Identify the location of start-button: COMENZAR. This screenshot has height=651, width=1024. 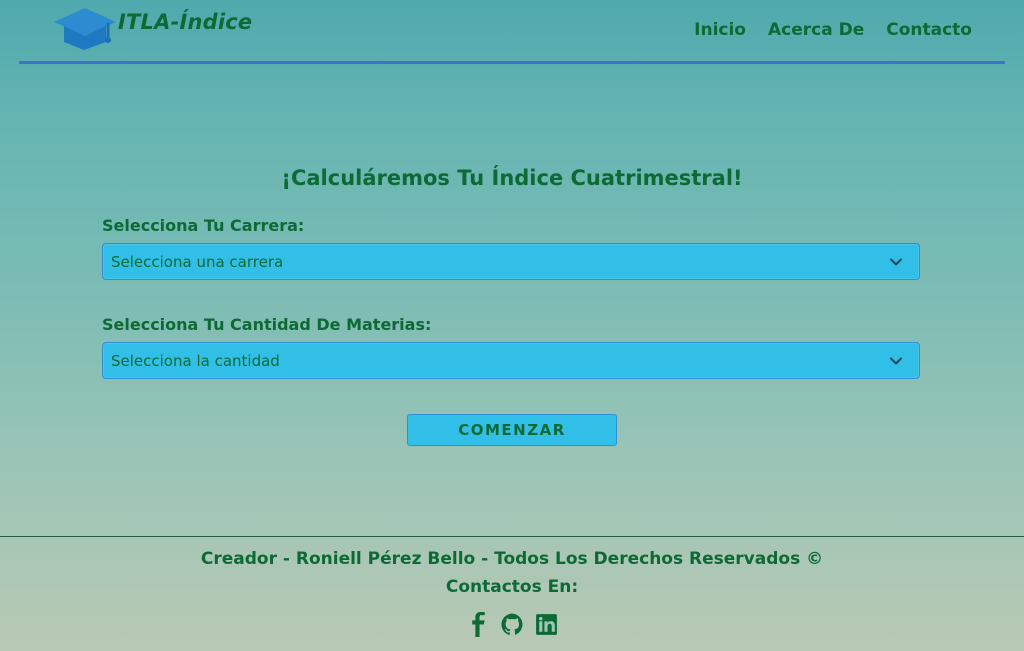
(512, 430).